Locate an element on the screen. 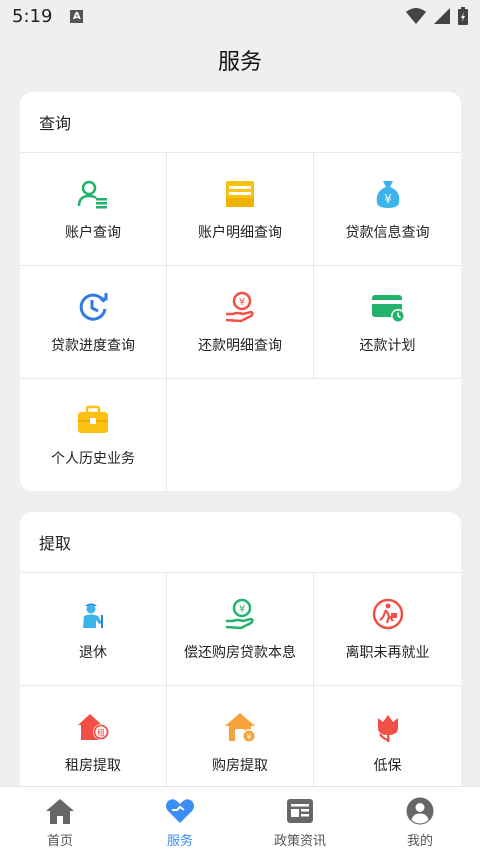  cell-label: 贷款信息查询 is located at coordinates (387, 233).